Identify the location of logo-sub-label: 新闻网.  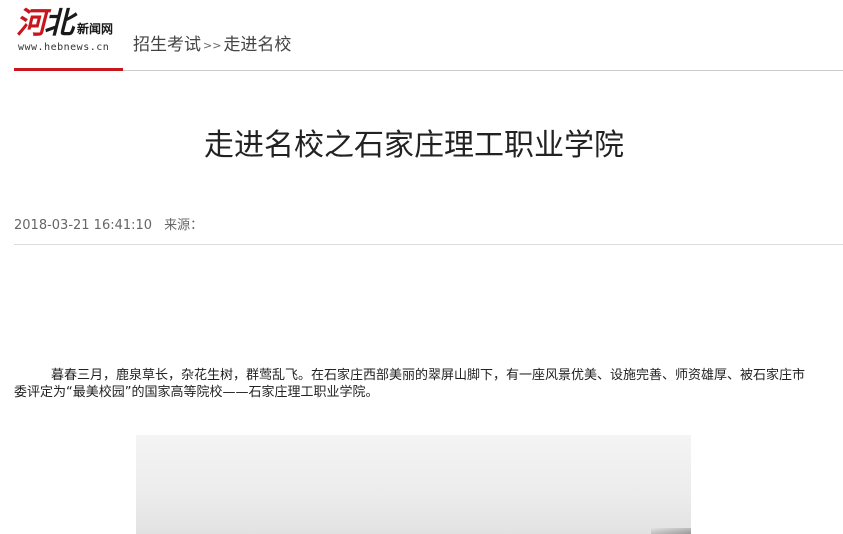
(95, 29).